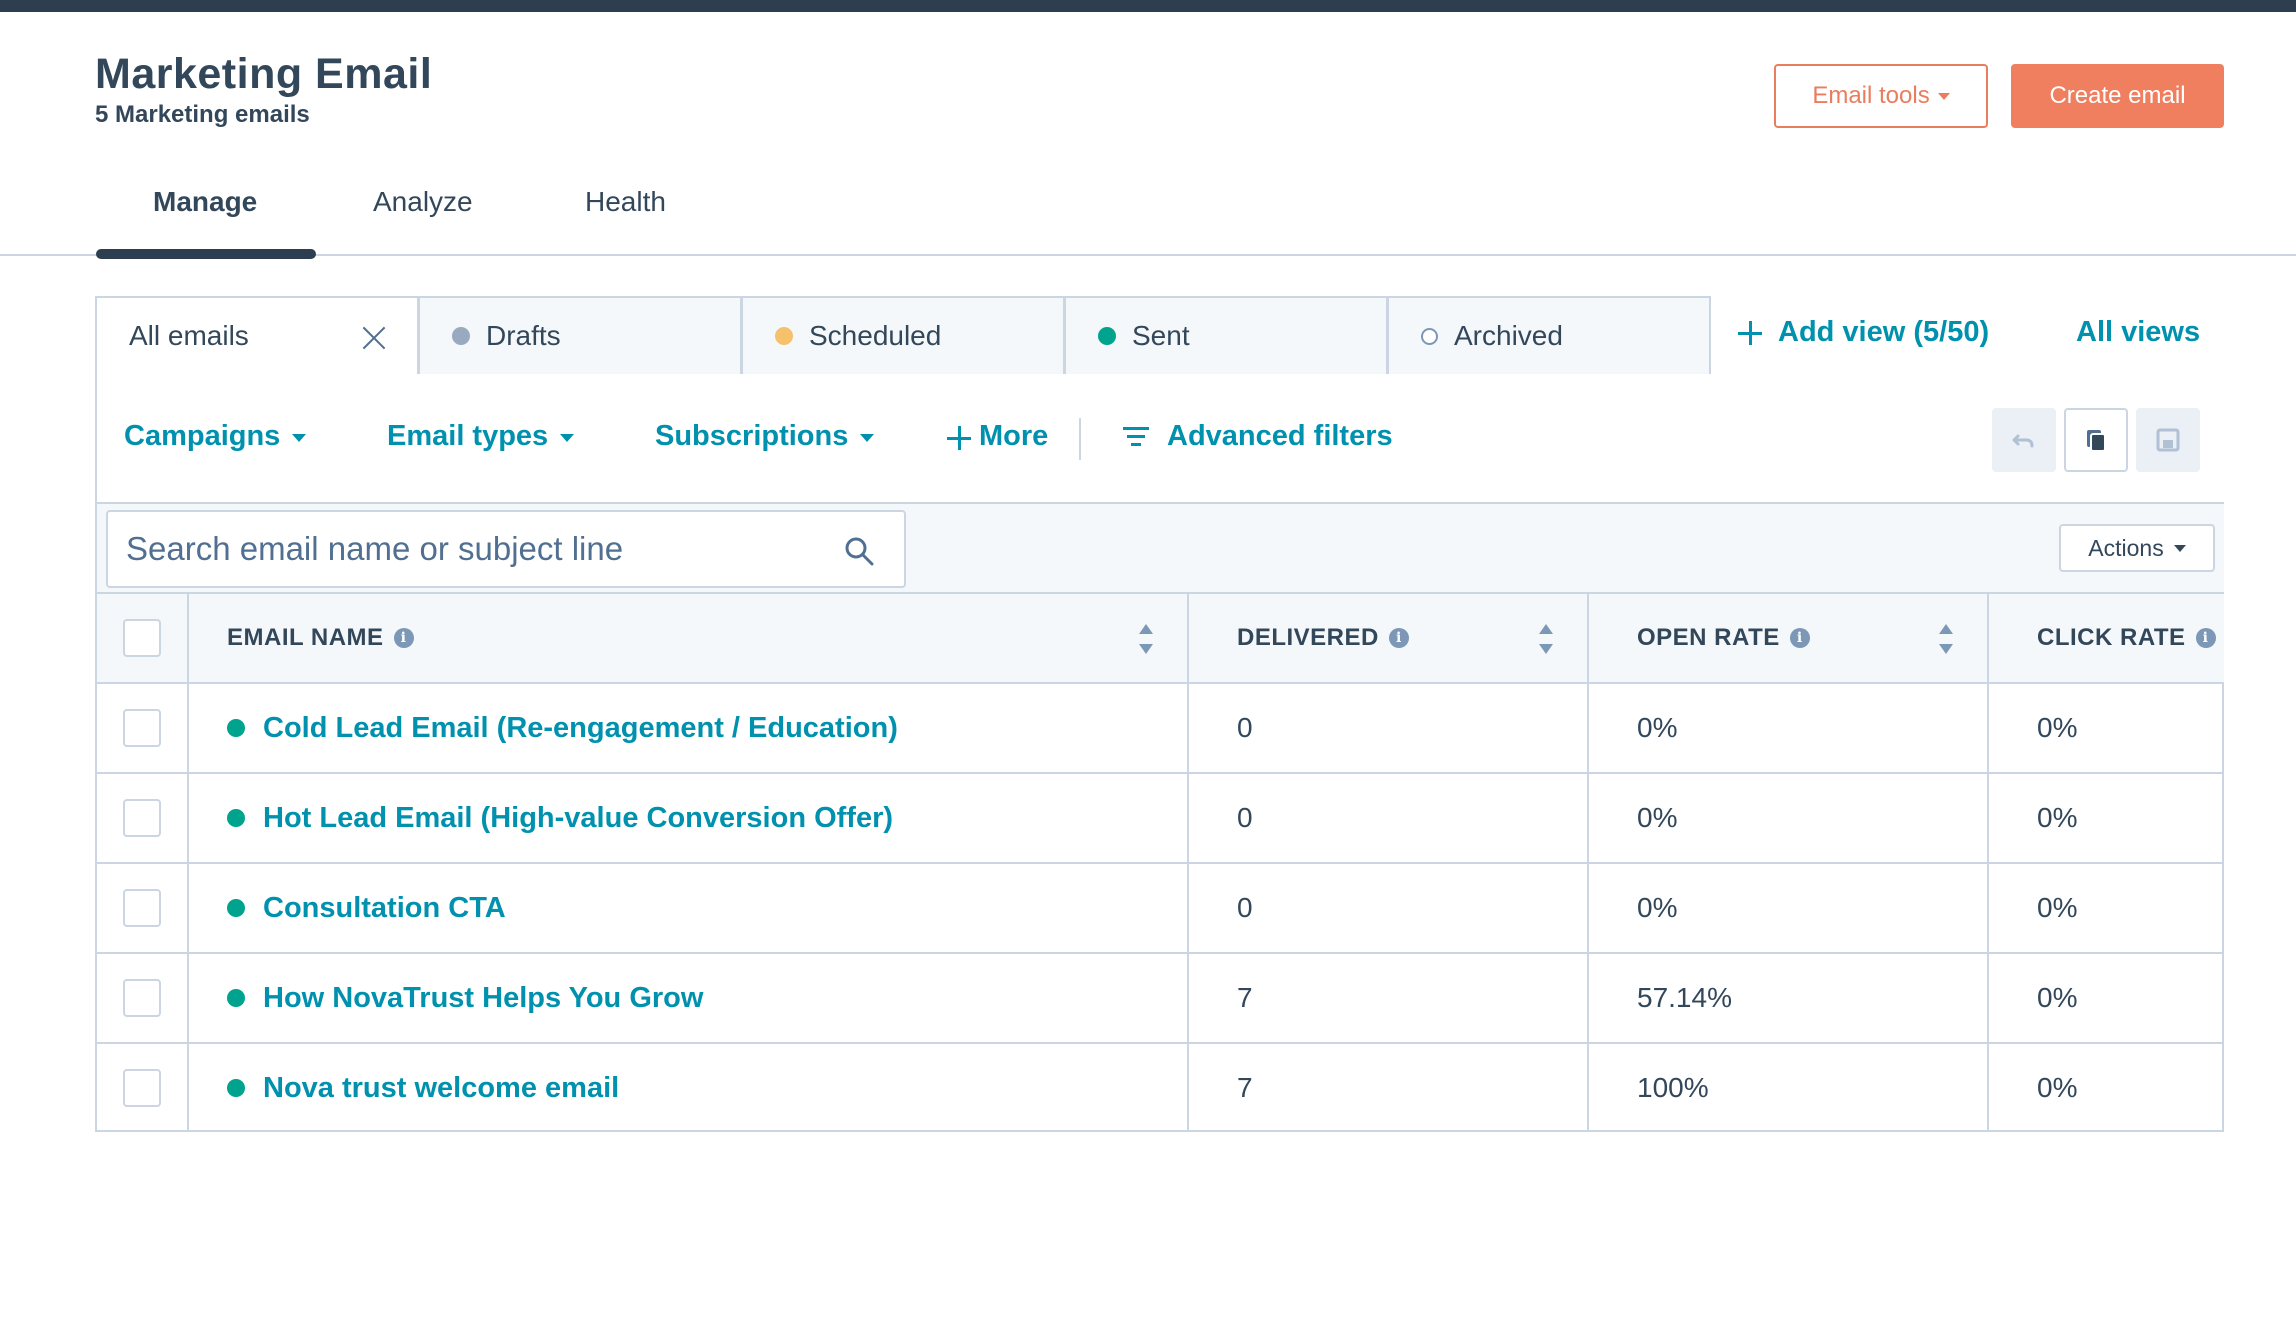 The image size is (2296, 1324). I want to click on actions-label: Actions, so click(2126, 547).